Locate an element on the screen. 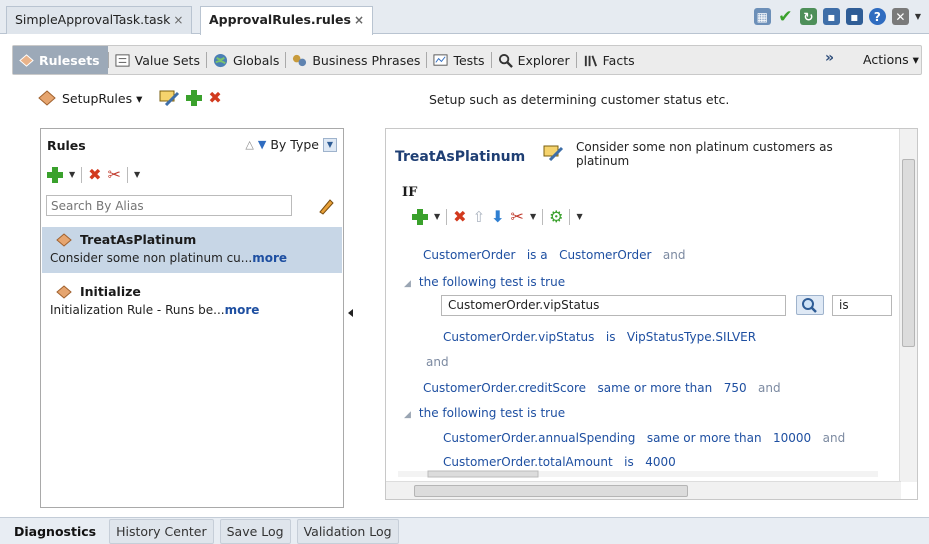 This screenshot has width=929, height=544. search-rules-input is located at coordinates (169, 205).